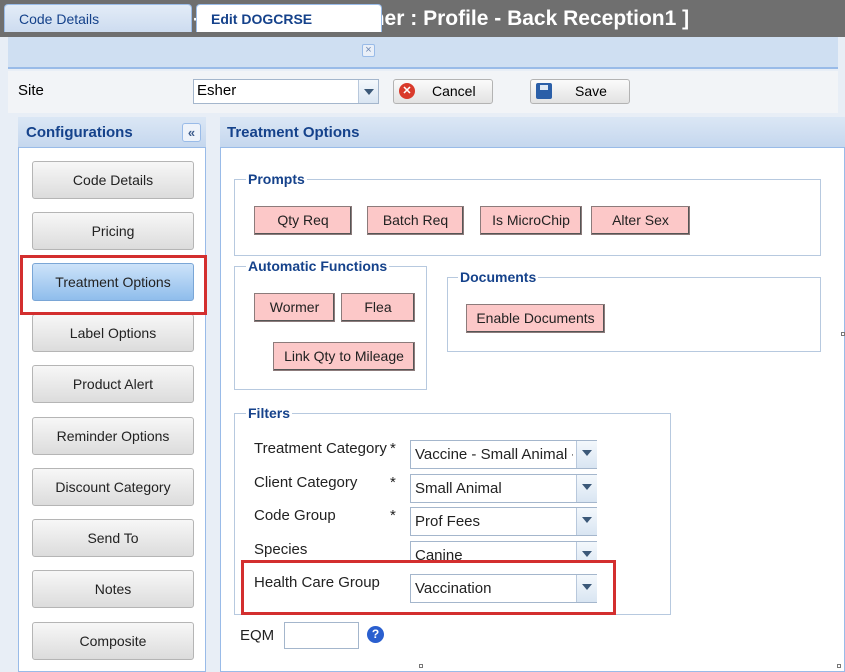  Describe the element at coordinates (113, 641) in the screenshot. I see `nav-composite: Composite` at that location.